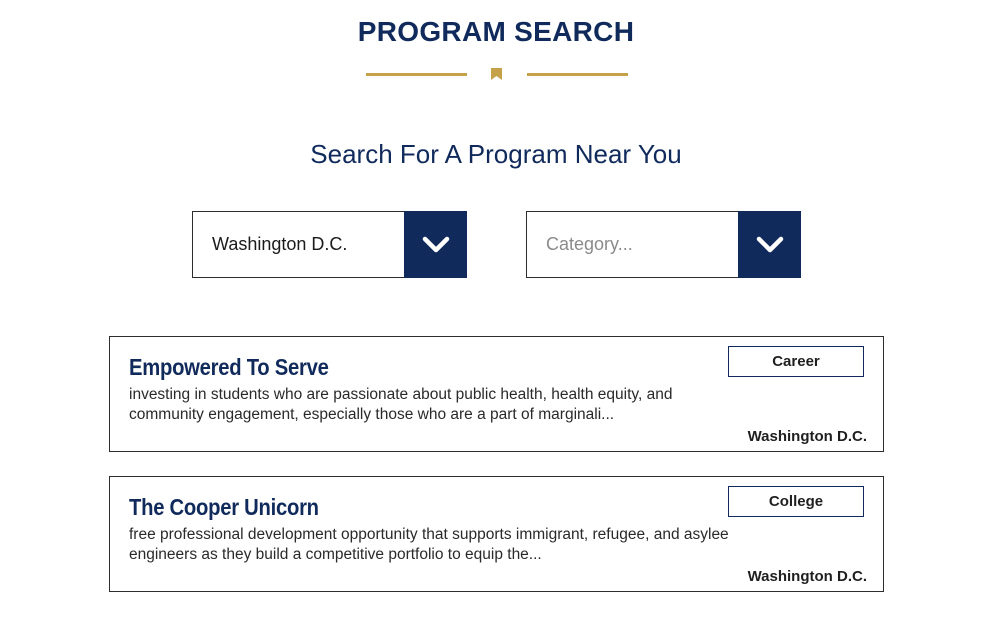 This screenshot has height=619, width=992. I want to click on divider-line-left, so click(416, 74).